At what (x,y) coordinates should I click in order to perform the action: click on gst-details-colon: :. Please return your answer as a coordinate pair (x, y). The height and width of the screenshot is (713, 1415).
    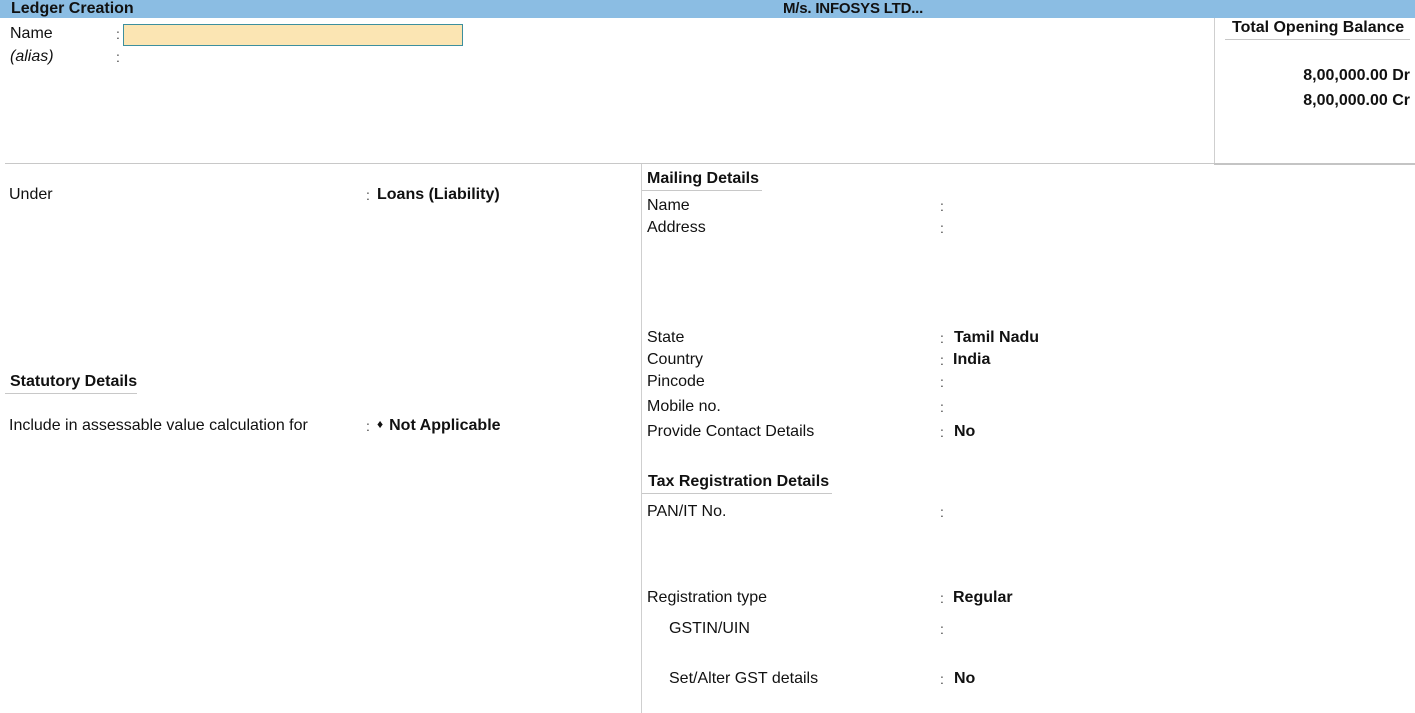
    Looking at the image, I should click on (942, 679).